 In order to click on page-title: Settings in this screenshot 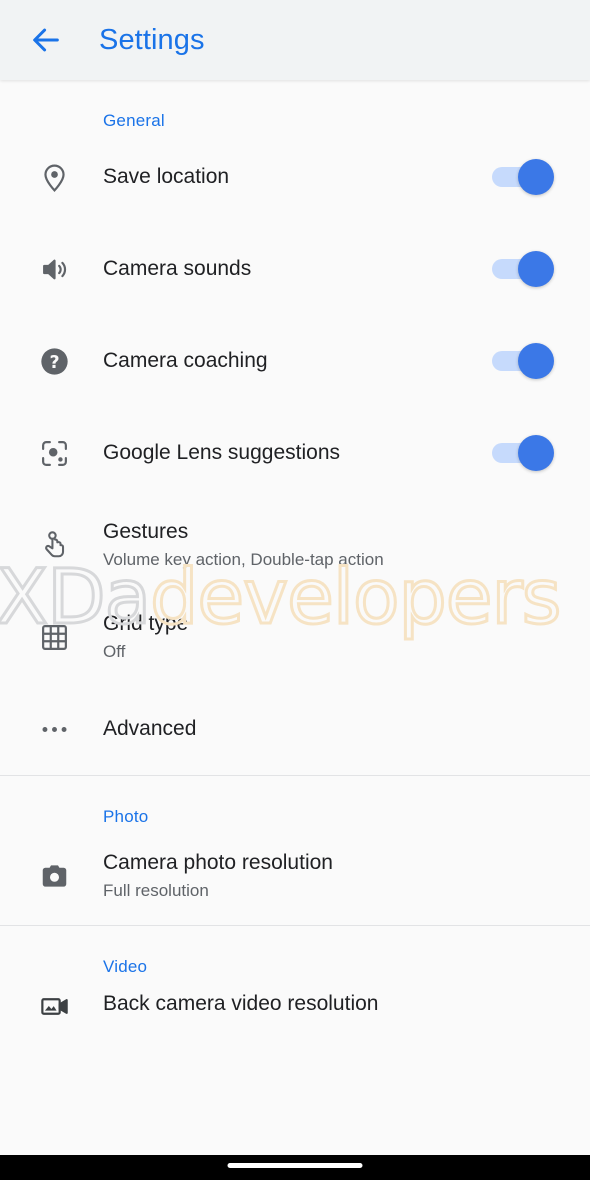, I will do `click(152, 39)`.